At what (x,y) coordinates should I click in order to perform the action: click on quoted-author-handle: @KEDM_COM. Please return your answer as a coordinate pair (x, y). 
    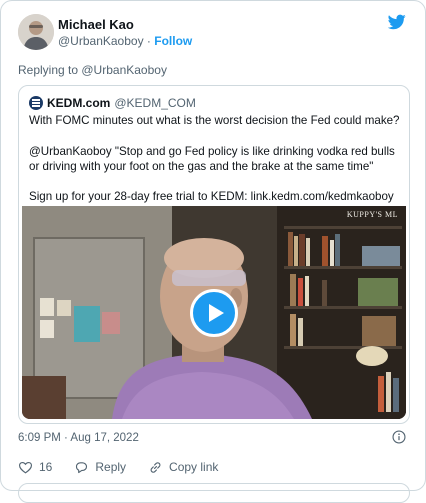
    Looking at the image, I should click on (155, 103).